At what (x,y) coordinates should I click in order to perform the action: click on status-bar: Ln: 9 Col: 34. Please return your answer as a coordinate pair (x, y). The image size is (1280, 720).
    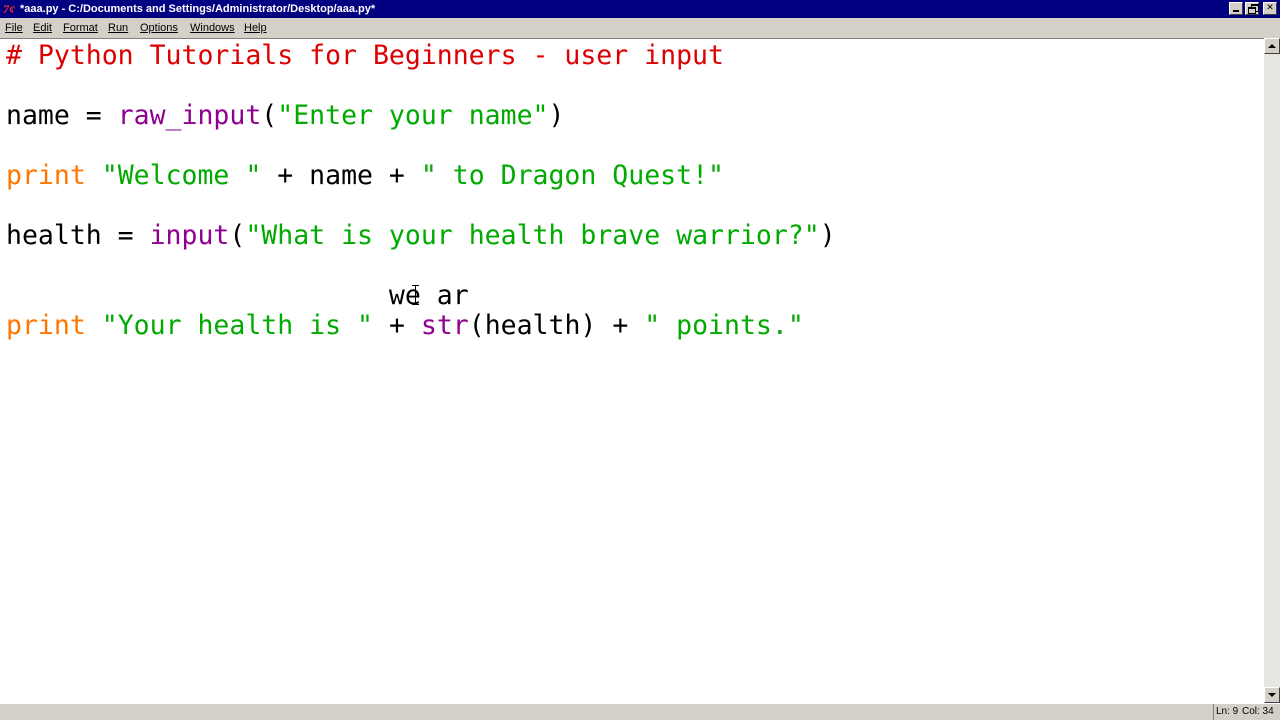
    Looking at the image, I should click on (640, 711).